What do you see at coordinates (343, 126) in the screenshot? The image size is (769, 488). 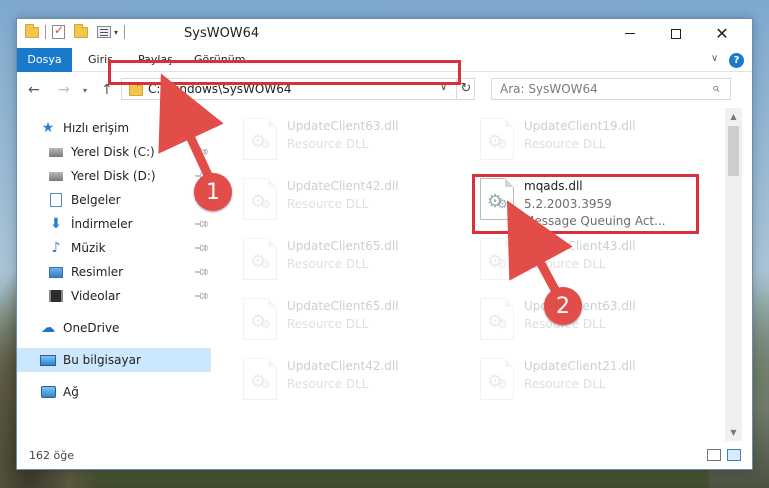 I see `file-name: UpdateClient63.dll` at bounding box center [343, 126].